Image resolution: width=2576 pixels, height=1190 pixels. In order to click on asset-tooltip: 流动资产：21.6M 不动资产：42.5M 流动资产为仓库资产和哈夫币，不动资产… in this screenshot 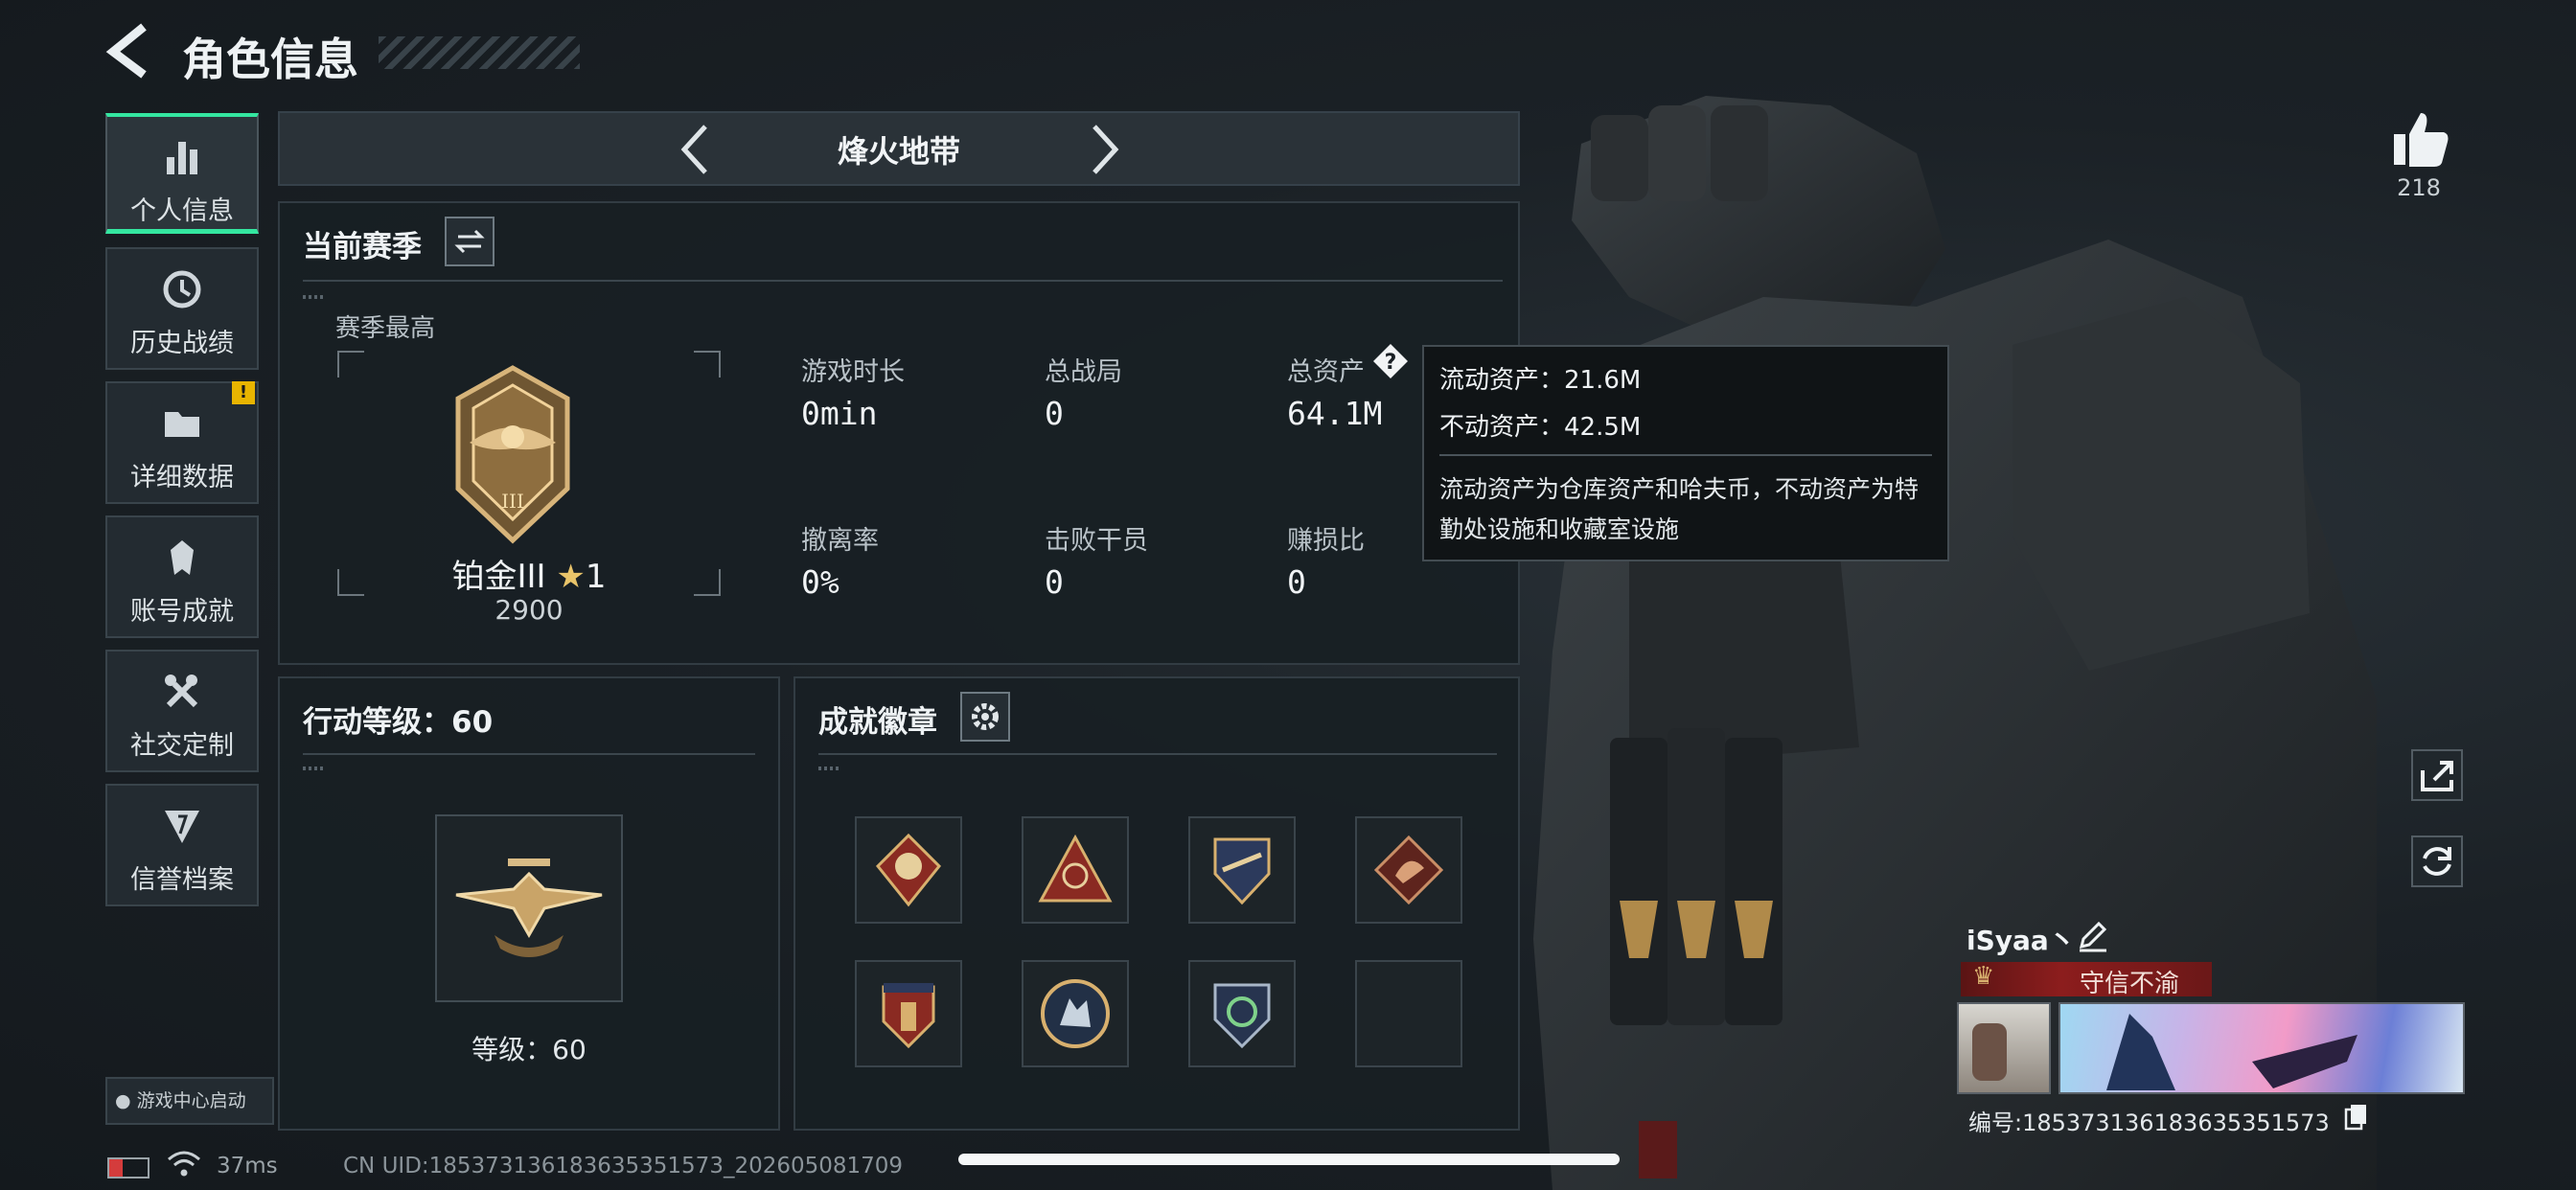, I will do `click(1685, 453)`.